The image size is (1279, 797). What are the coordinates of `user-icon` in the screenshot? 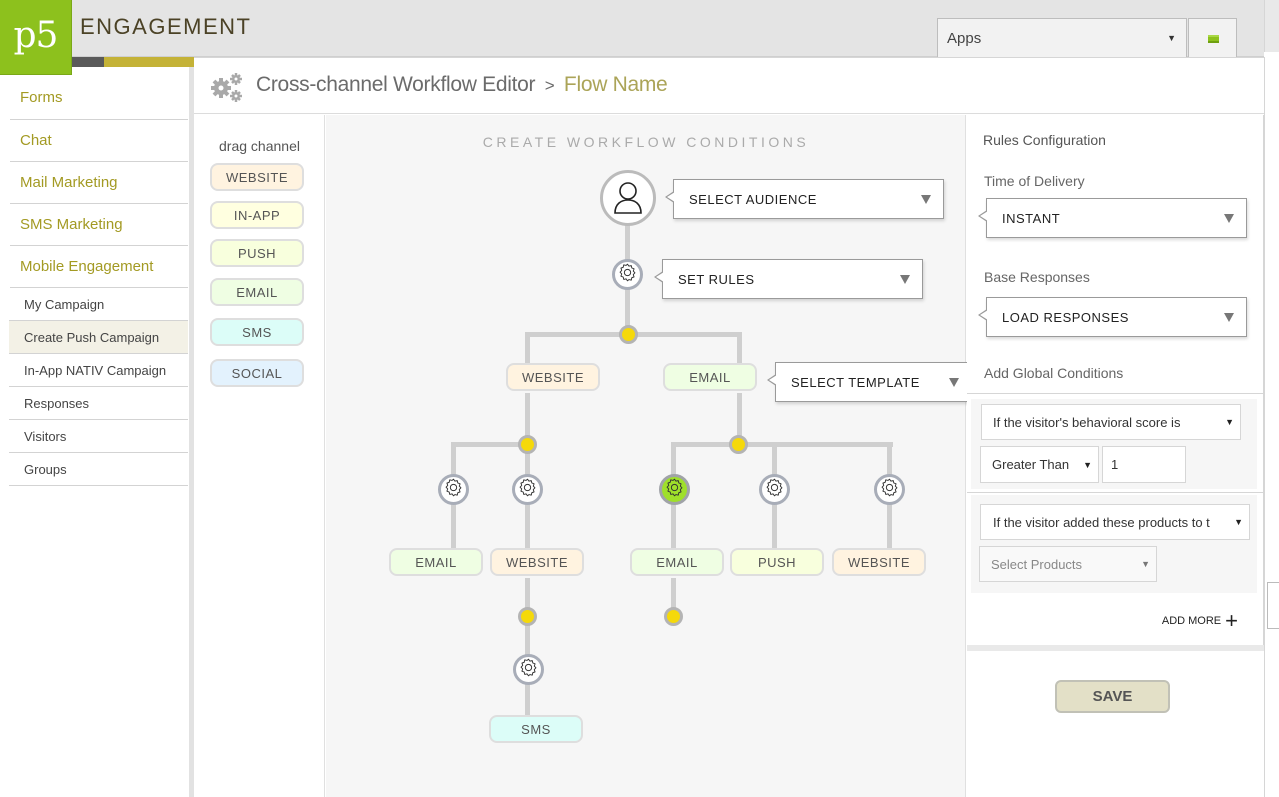 It's located at (628, 198).